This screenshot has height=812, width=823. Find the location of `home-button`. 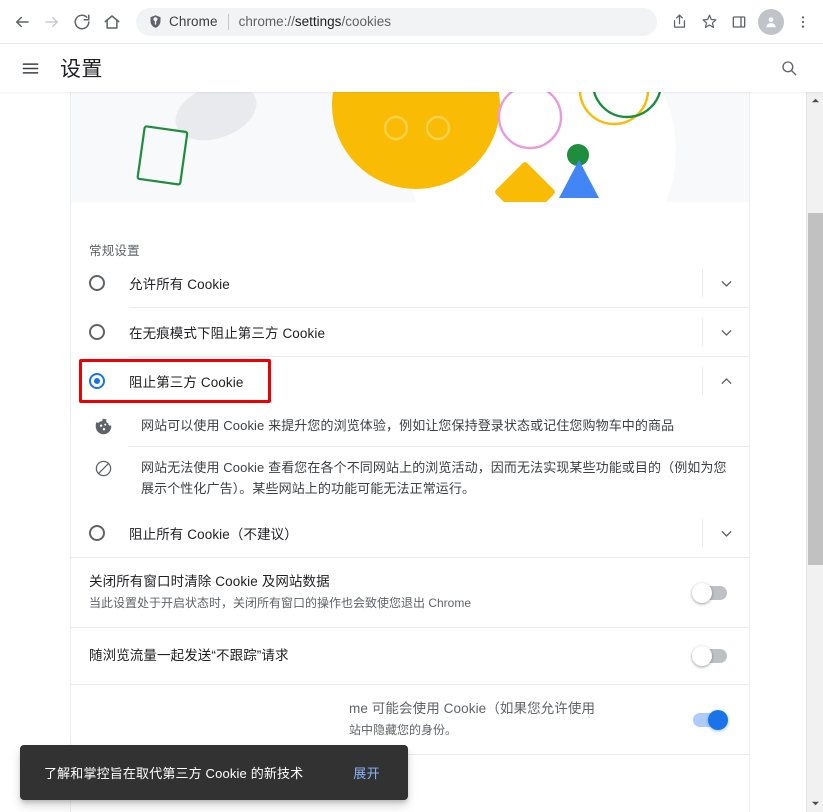

home-button is located at coordinates (112, 22).